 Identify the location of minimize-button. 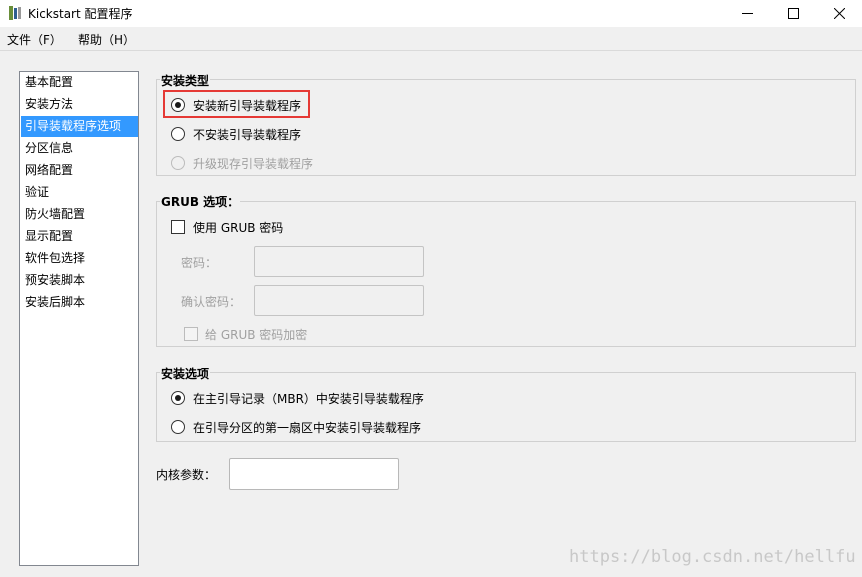
(747, 13).